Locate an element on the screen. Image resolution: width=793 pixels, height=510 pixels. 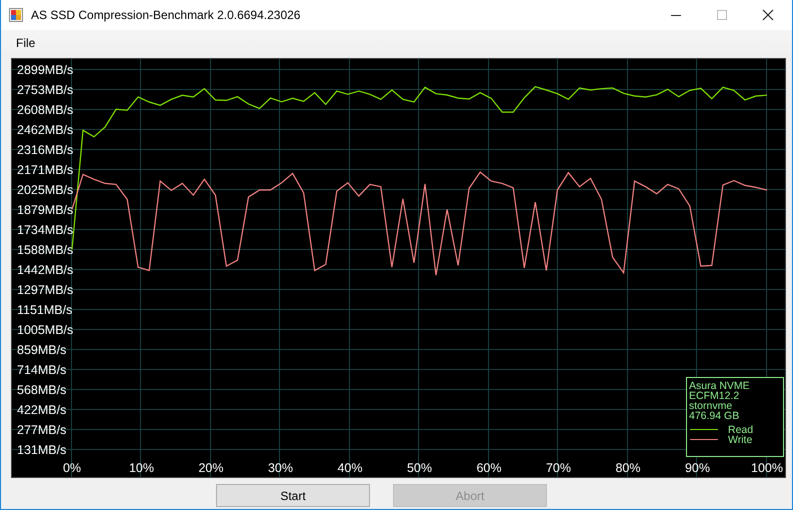
y-tick-label: 714MB/s is located at coordinates (41, 369).